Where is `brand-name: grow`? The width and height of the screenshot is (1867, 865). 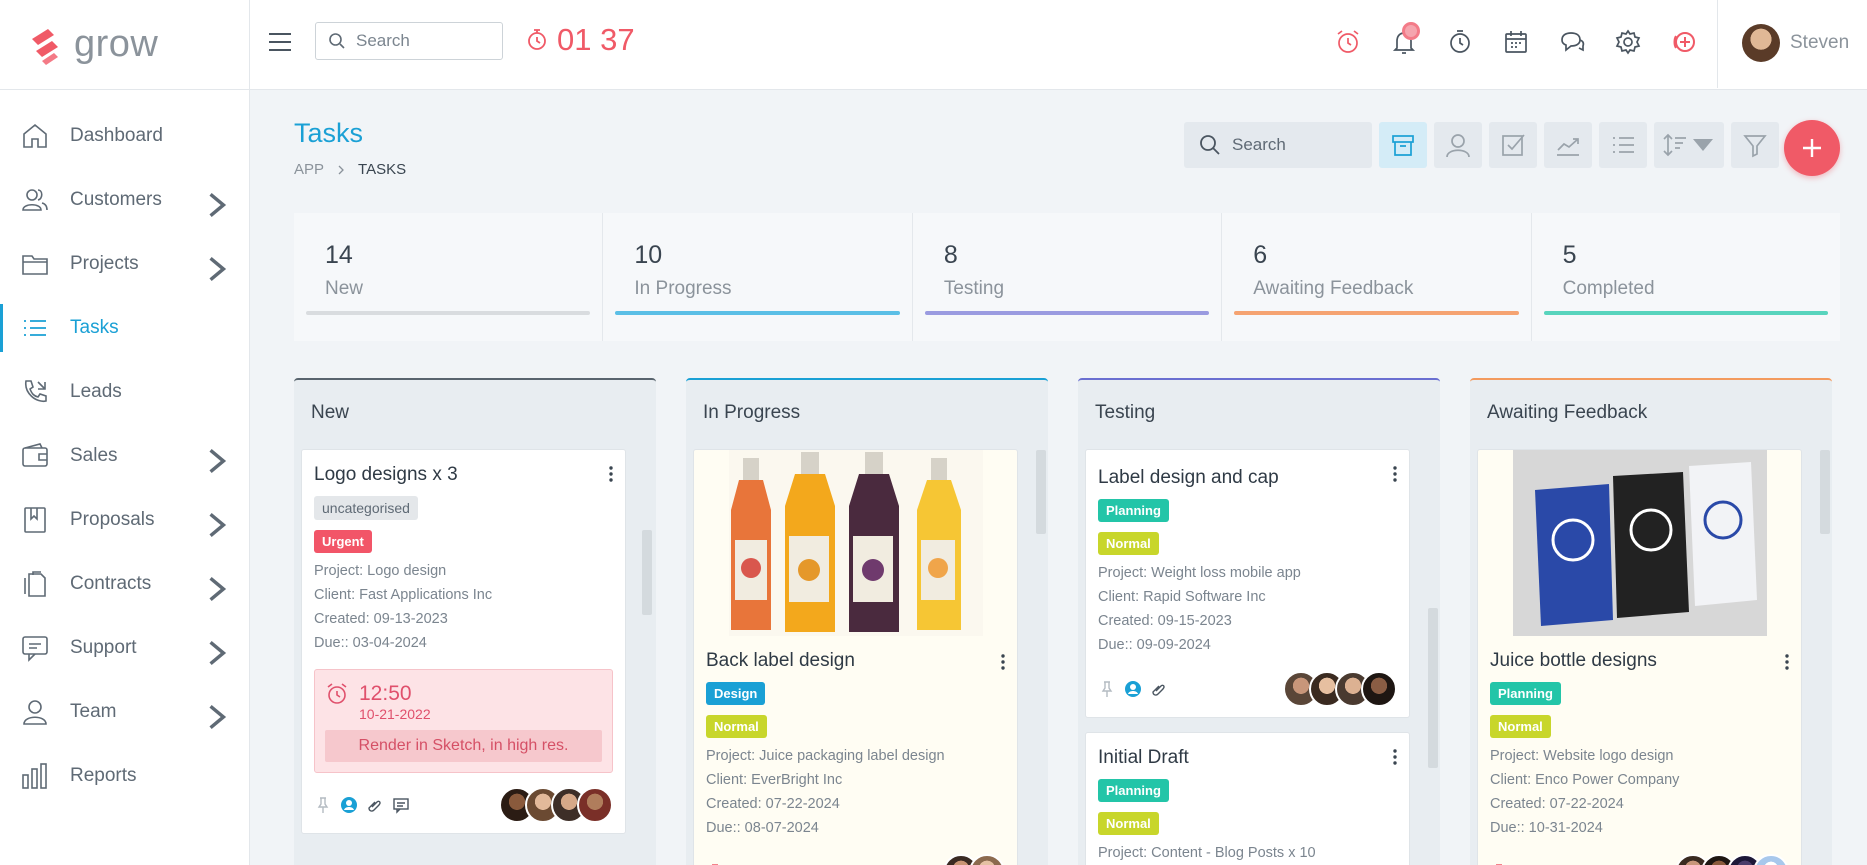 brand-name: grow is located at coordinates (116, 44).